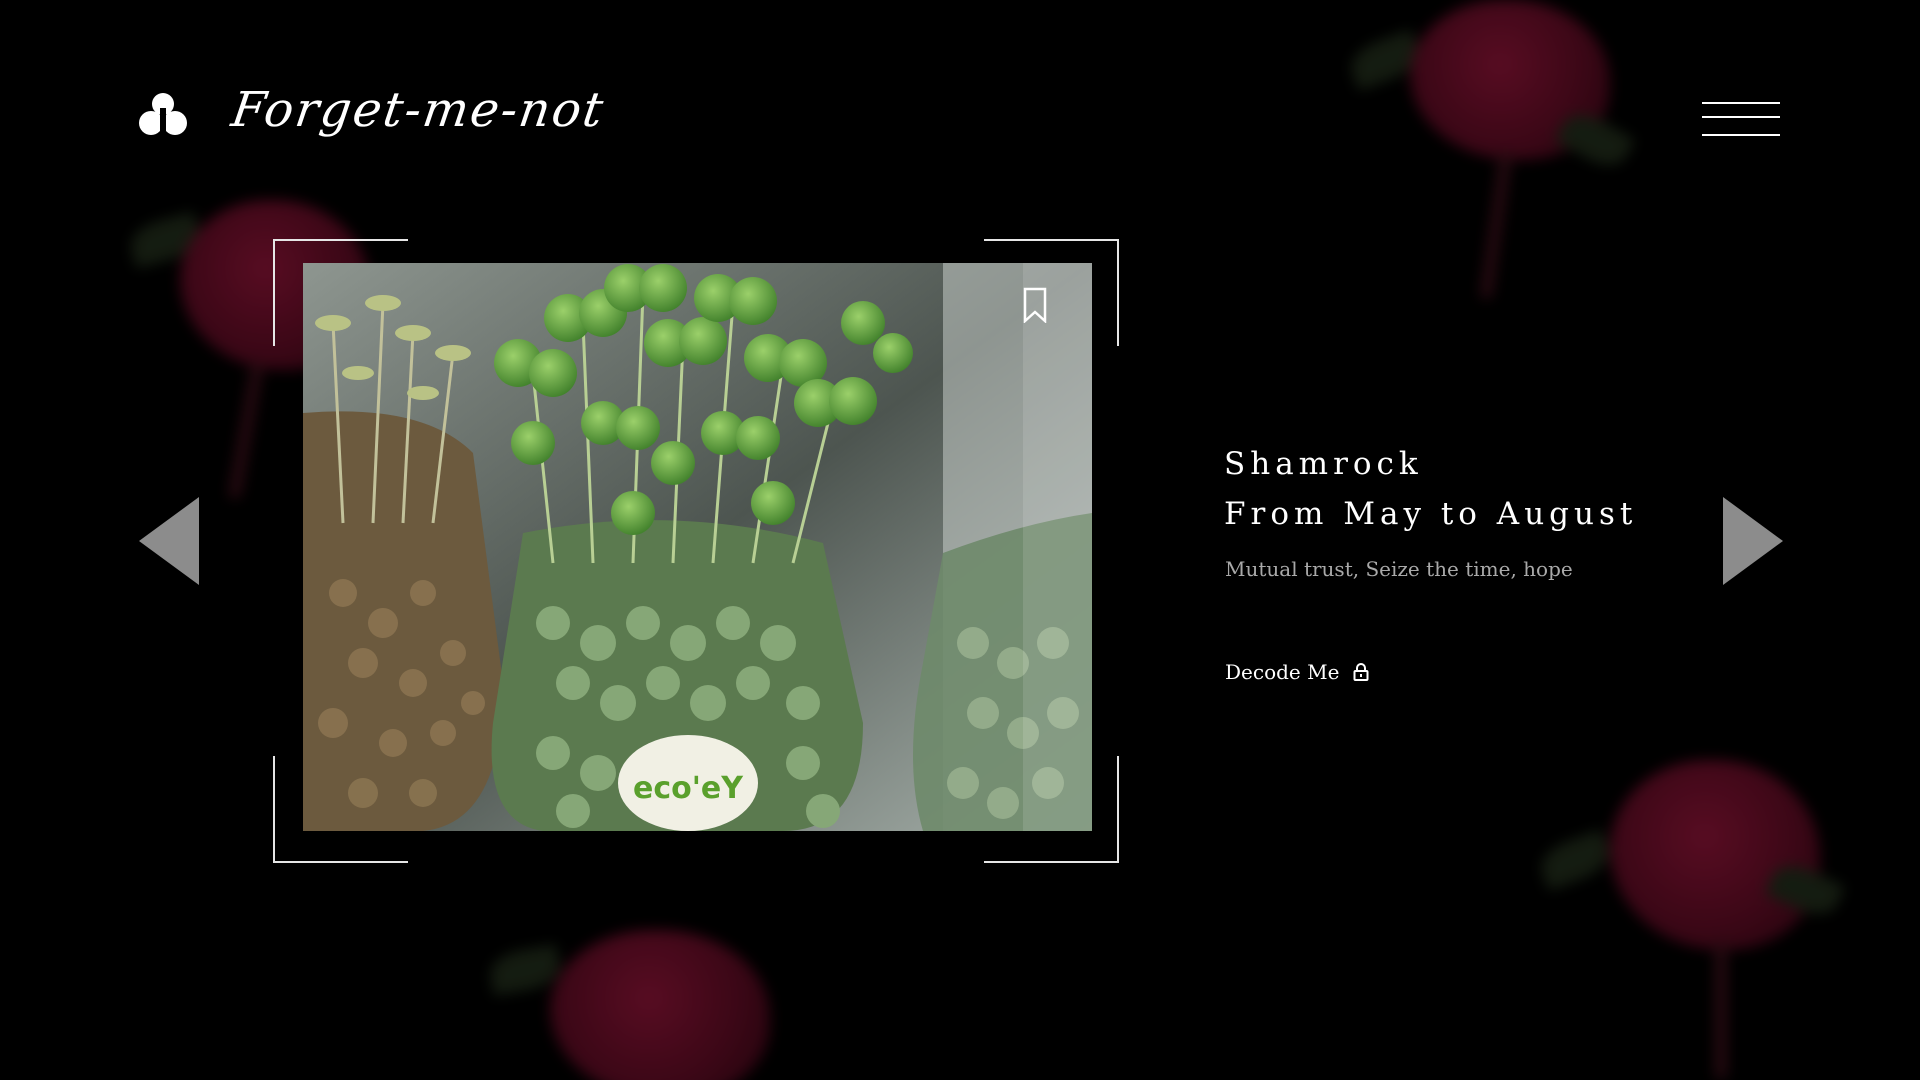 The height and width of the screenshot is (1080, 1920). What do you see at coordinates (1035, 305) in the screenshot?
I see `bookmark-icon` at bounding box center [1035, 305].